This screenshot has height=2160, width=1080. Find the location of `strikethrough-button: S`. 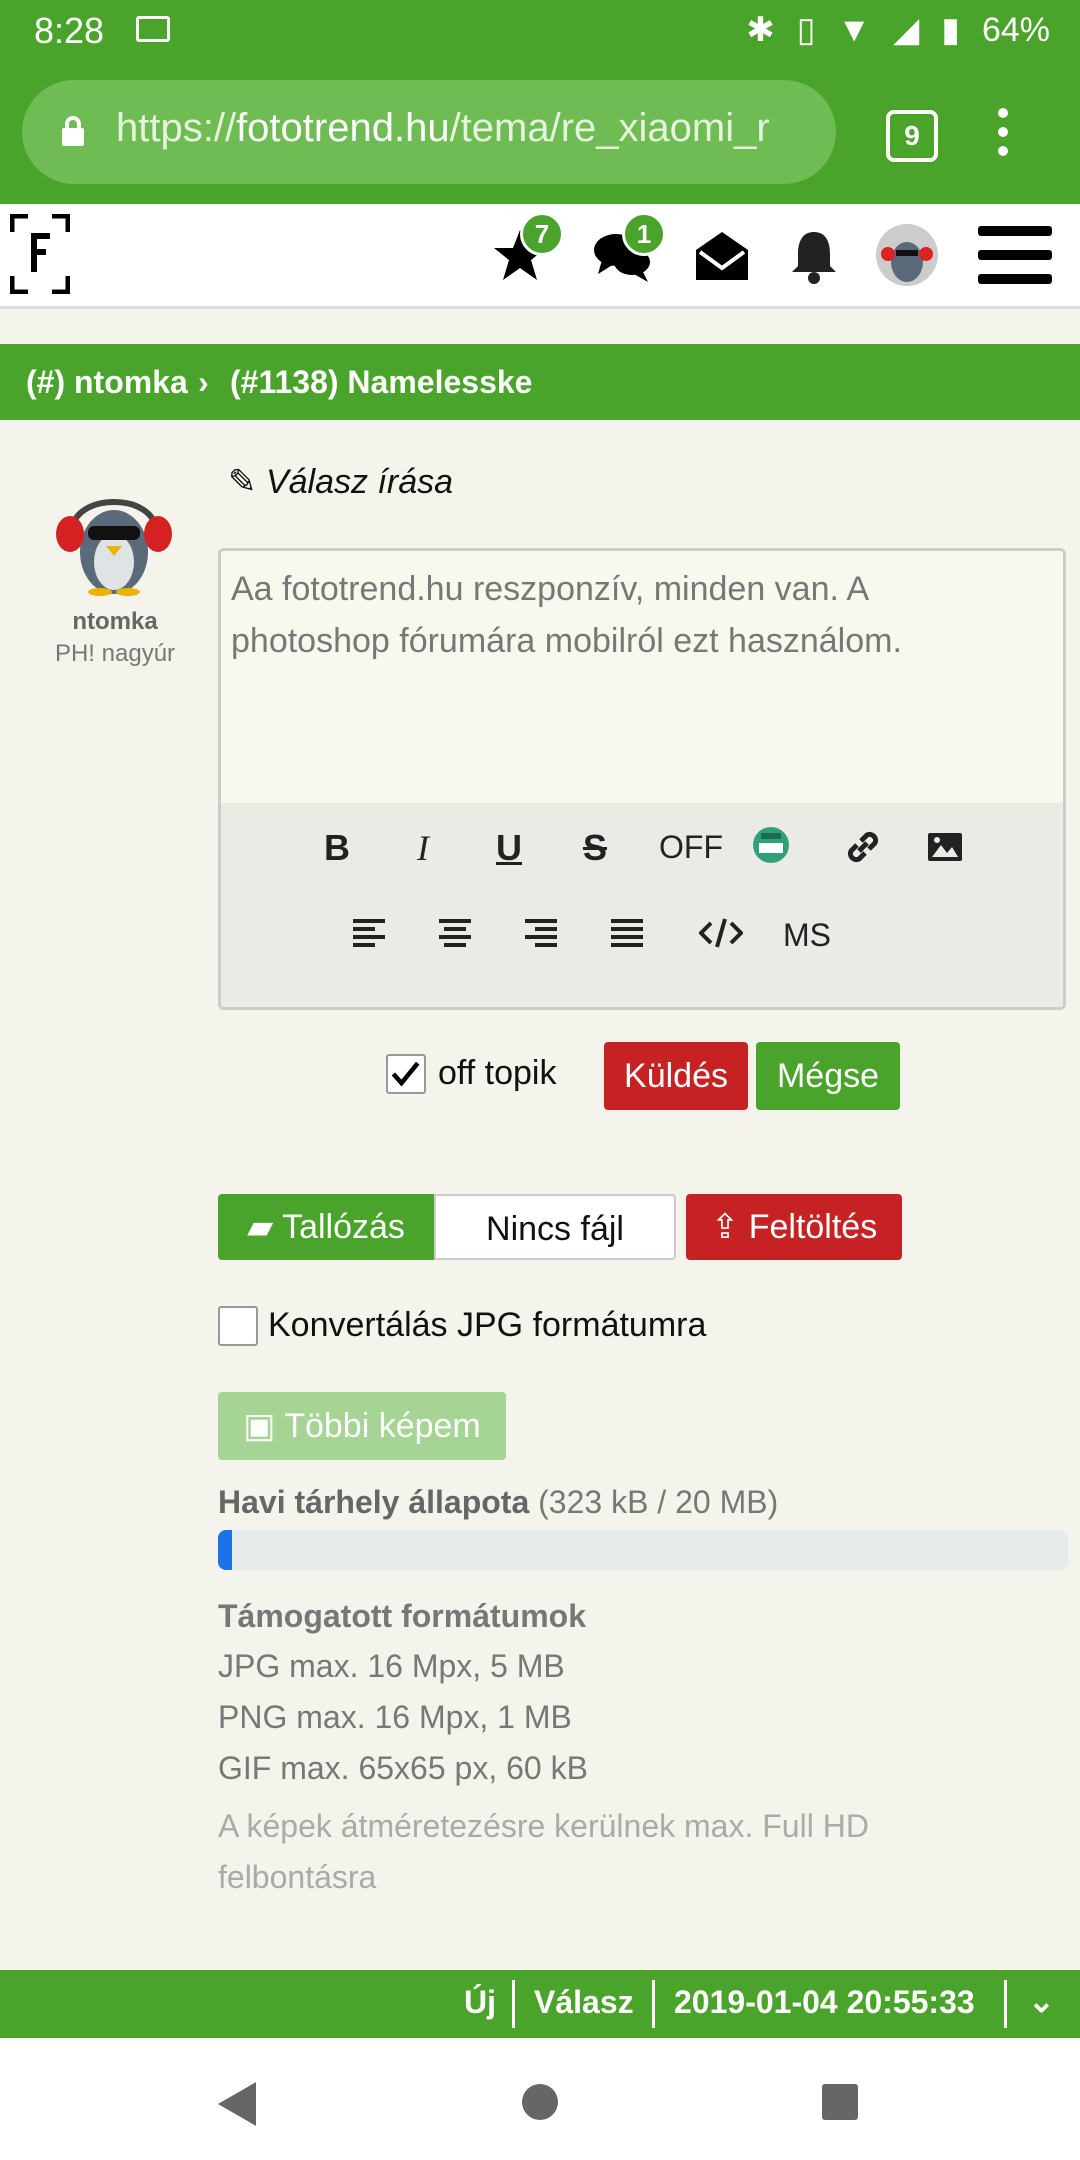

strikethrough-button: S is located at coordinates (595, 848).